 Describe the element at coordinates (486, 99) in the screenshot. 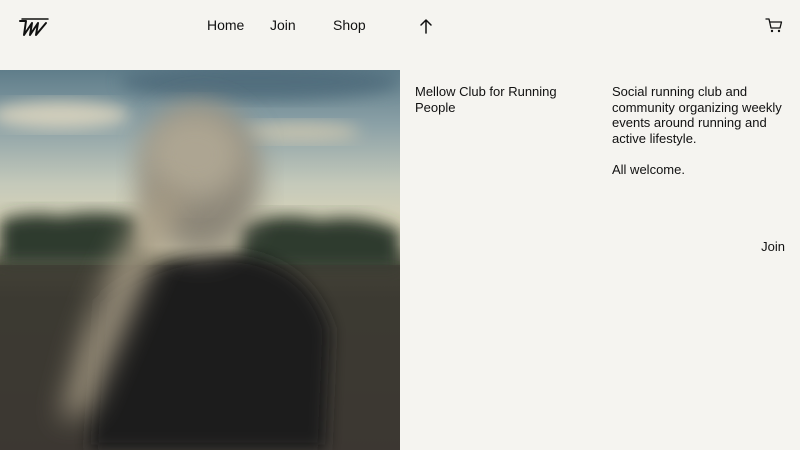

I see `club-tagline: Mellow Club for Running People` at that location.